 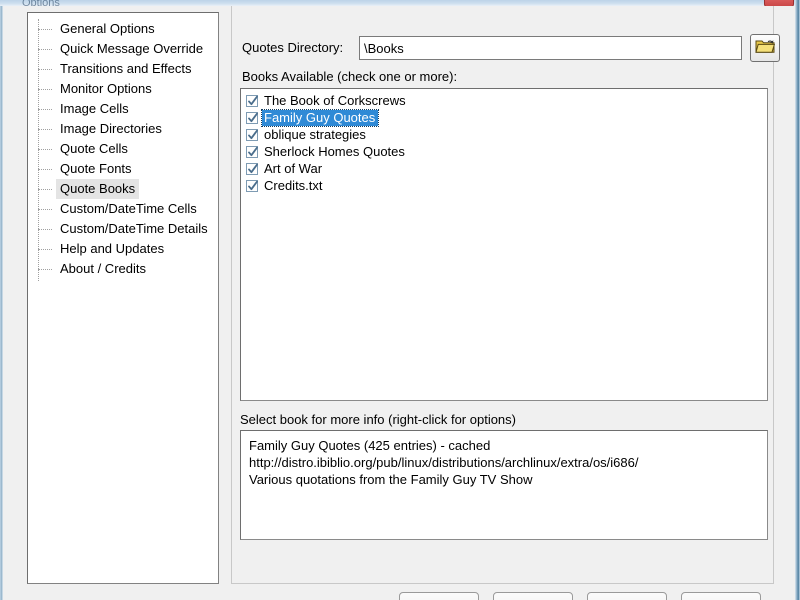 I want to click on book-list-item-label: Credits.txt, so click(x=293, y=185).